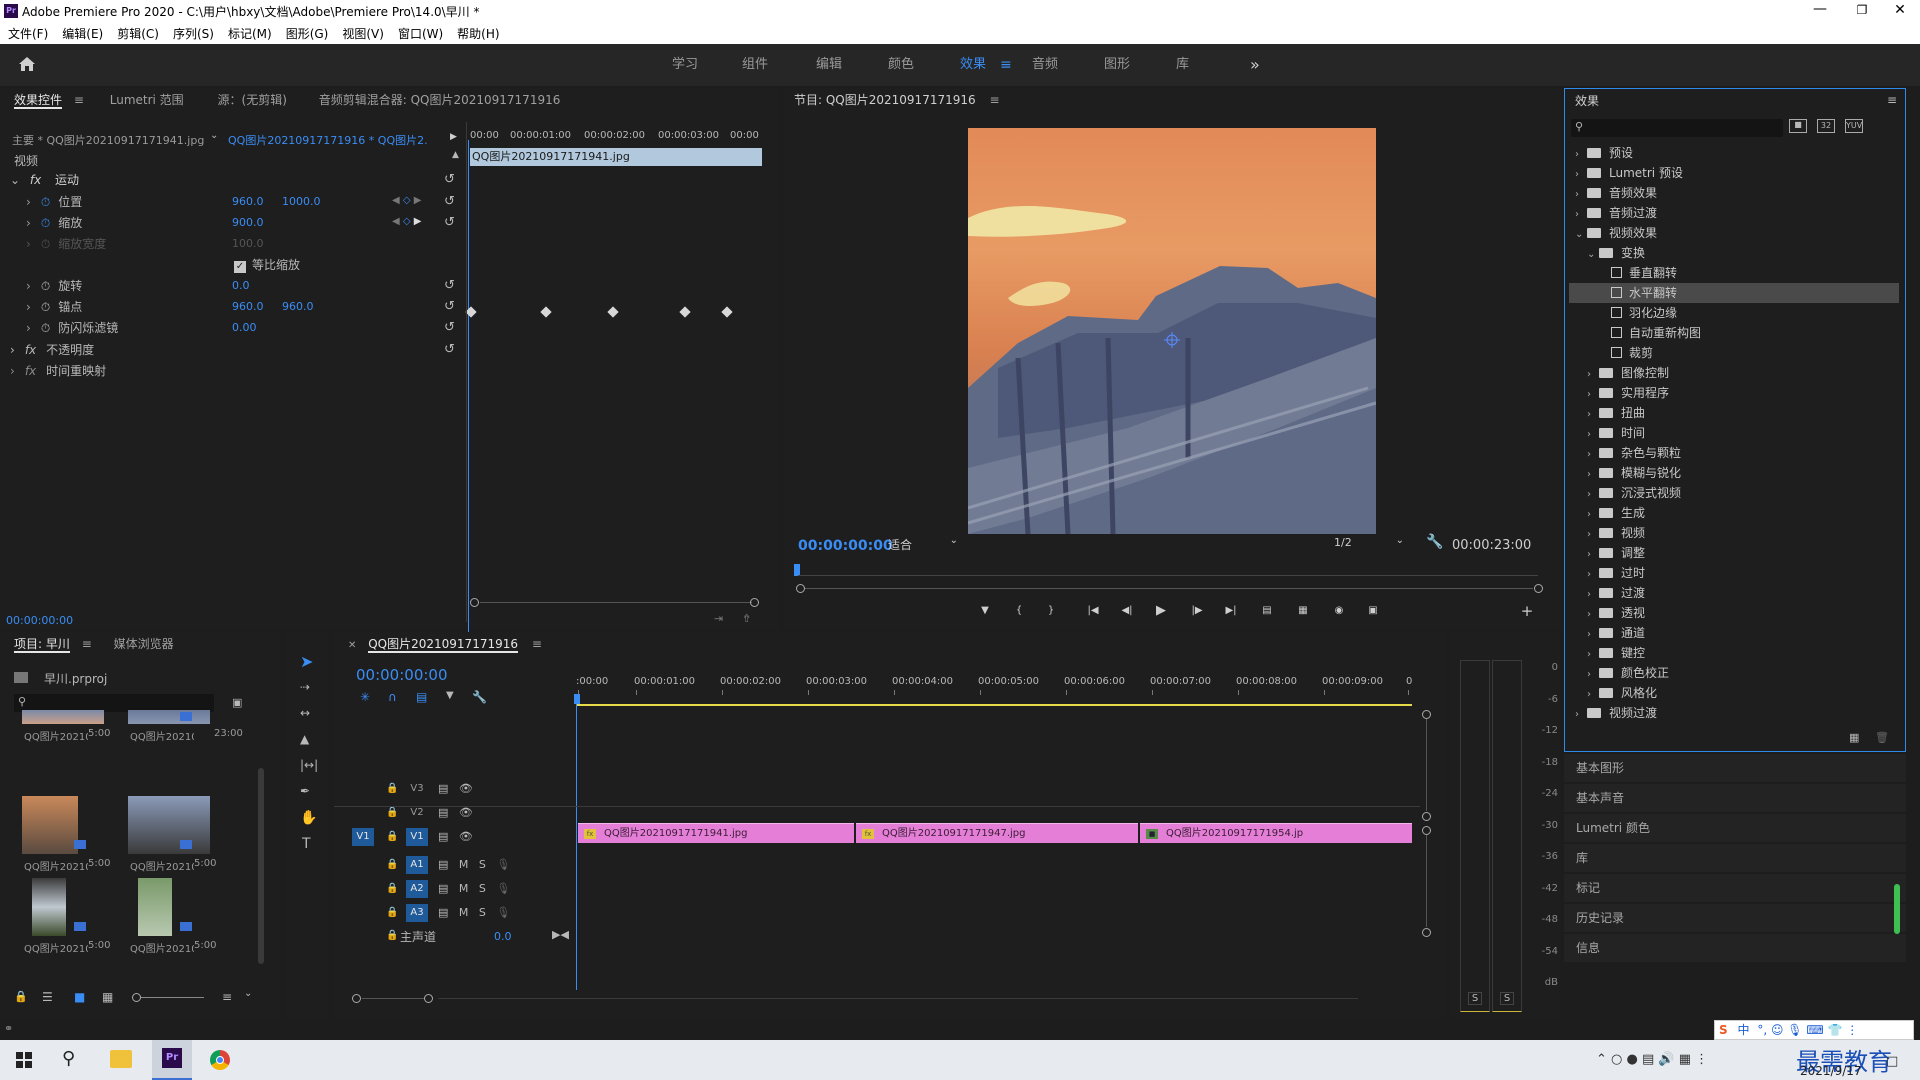 The image size is (1920, 1080). What do you see at coordinates (72, 328) in the screenshot?
I see `param-row: › ⏱ 防闪烁滤镜` at bounding box center [72, 328].